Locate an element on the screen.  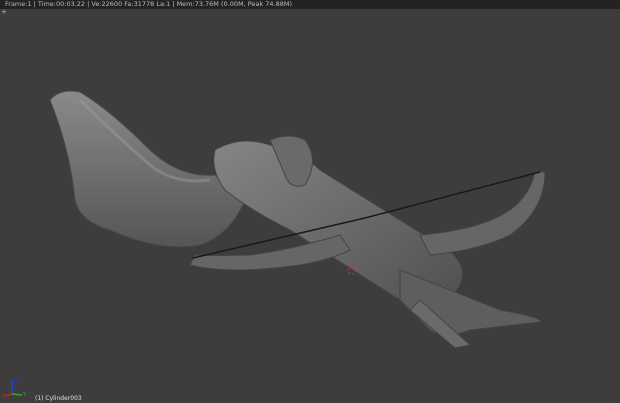
active-object-label: (1) Cylinder003 is located at coordinates (58, 398).